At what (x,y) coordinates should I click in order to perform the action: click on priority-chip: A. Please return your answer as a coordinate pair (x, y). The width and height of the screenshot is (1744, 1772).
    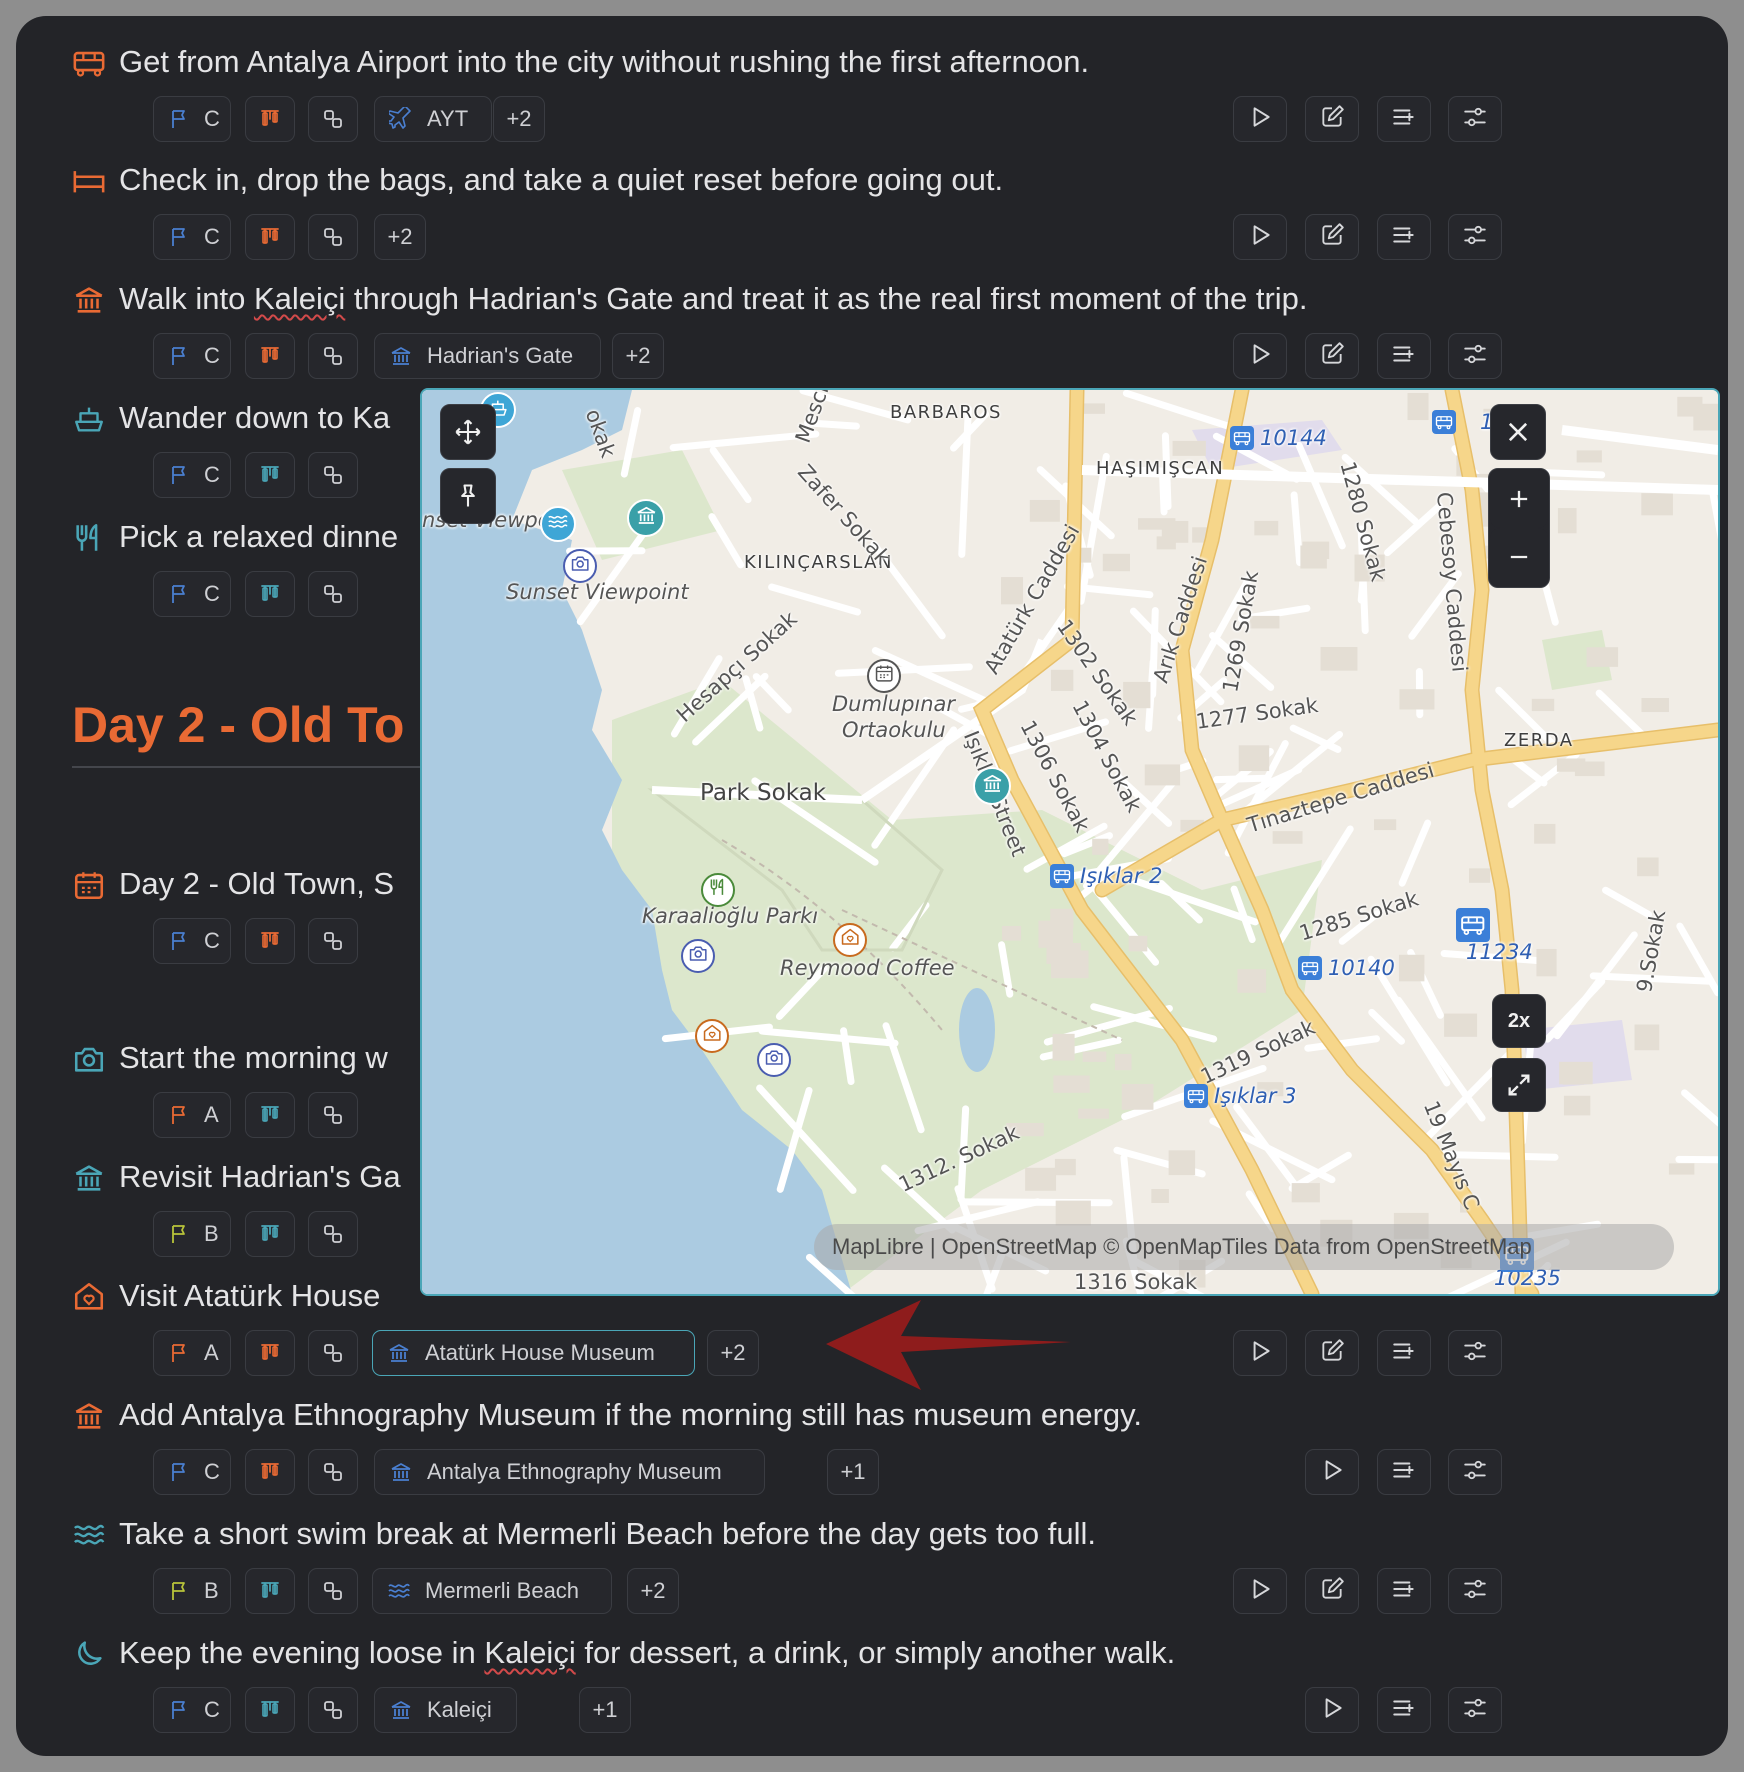
    Looking at the image, I should click on (192, 1353).